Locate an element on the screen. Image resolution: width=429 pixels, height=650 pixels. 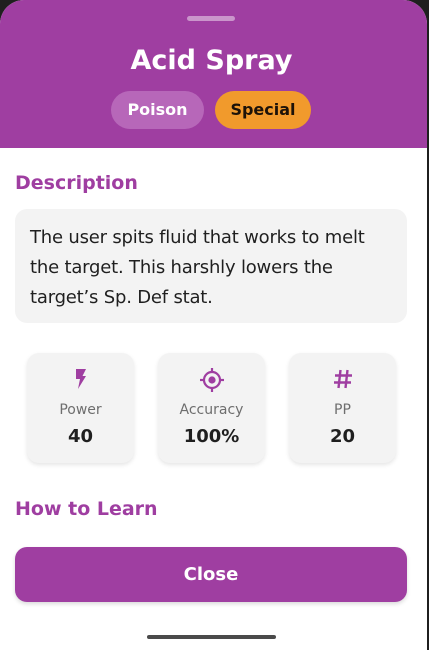
home-indicator is located at coordinates (211, 637).